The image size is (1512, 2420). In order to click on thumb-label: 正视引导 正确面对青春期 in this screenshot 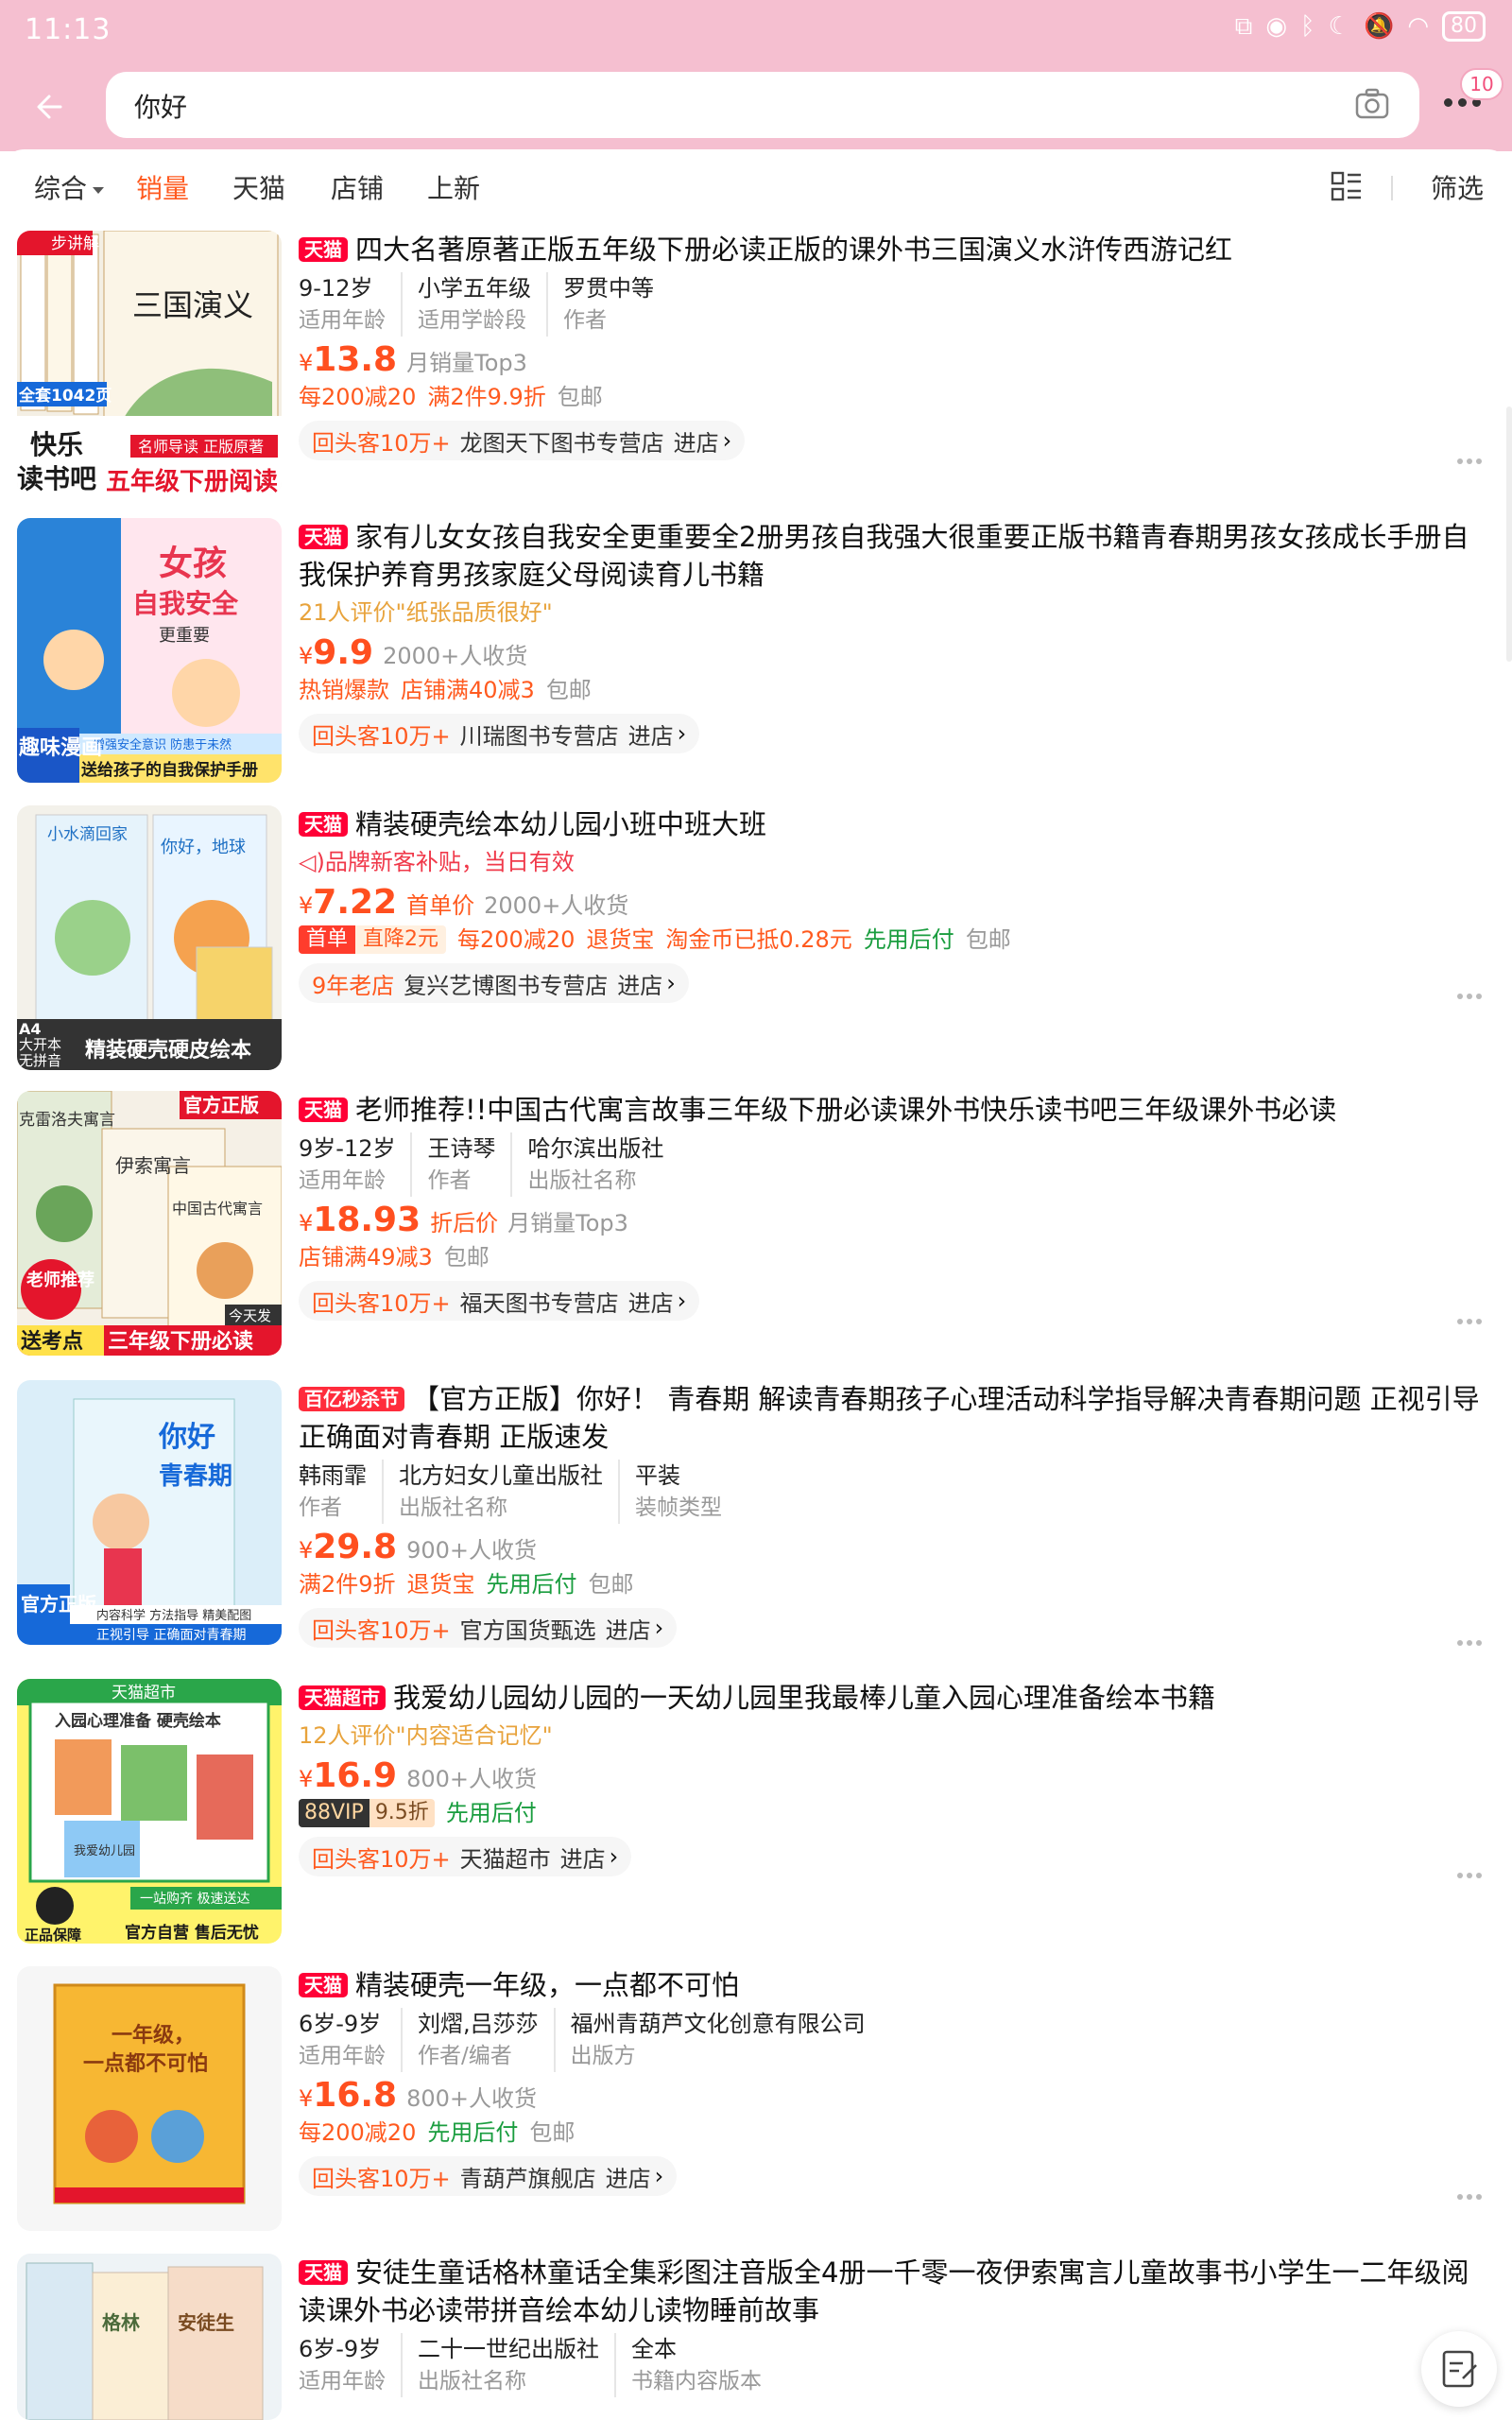, I will do `click(171, 1635)`.